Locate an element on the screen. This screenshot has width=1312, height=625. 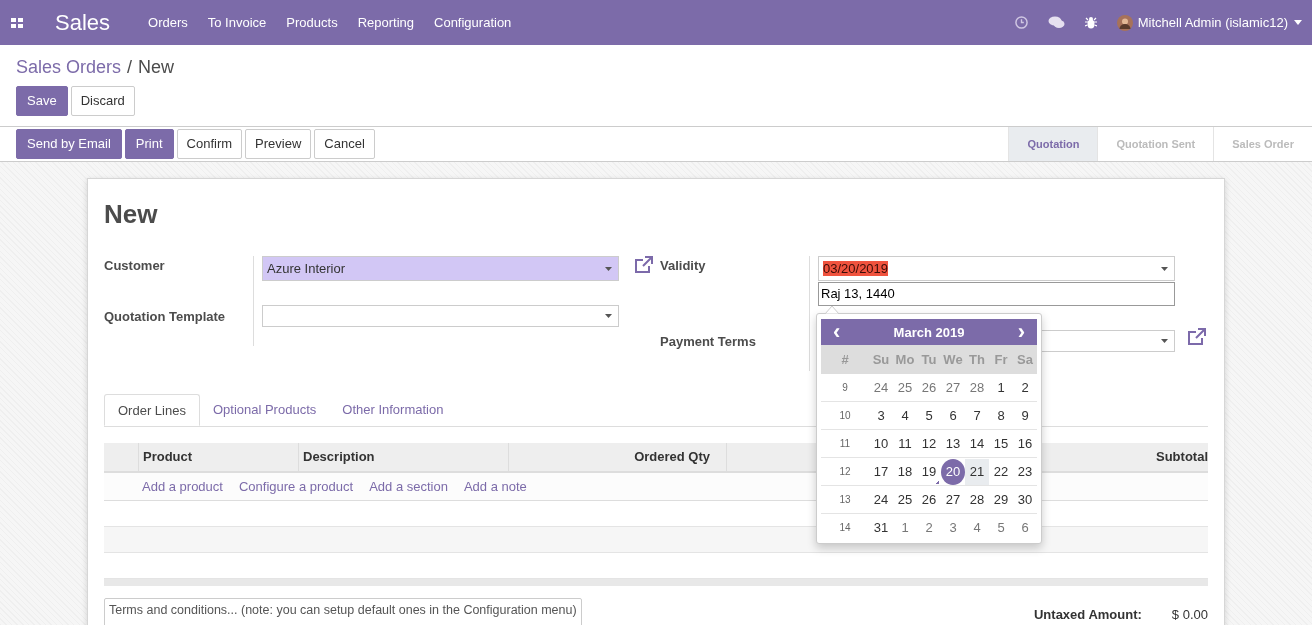
calendar-day: 20 is located at coordinates (953, 471).